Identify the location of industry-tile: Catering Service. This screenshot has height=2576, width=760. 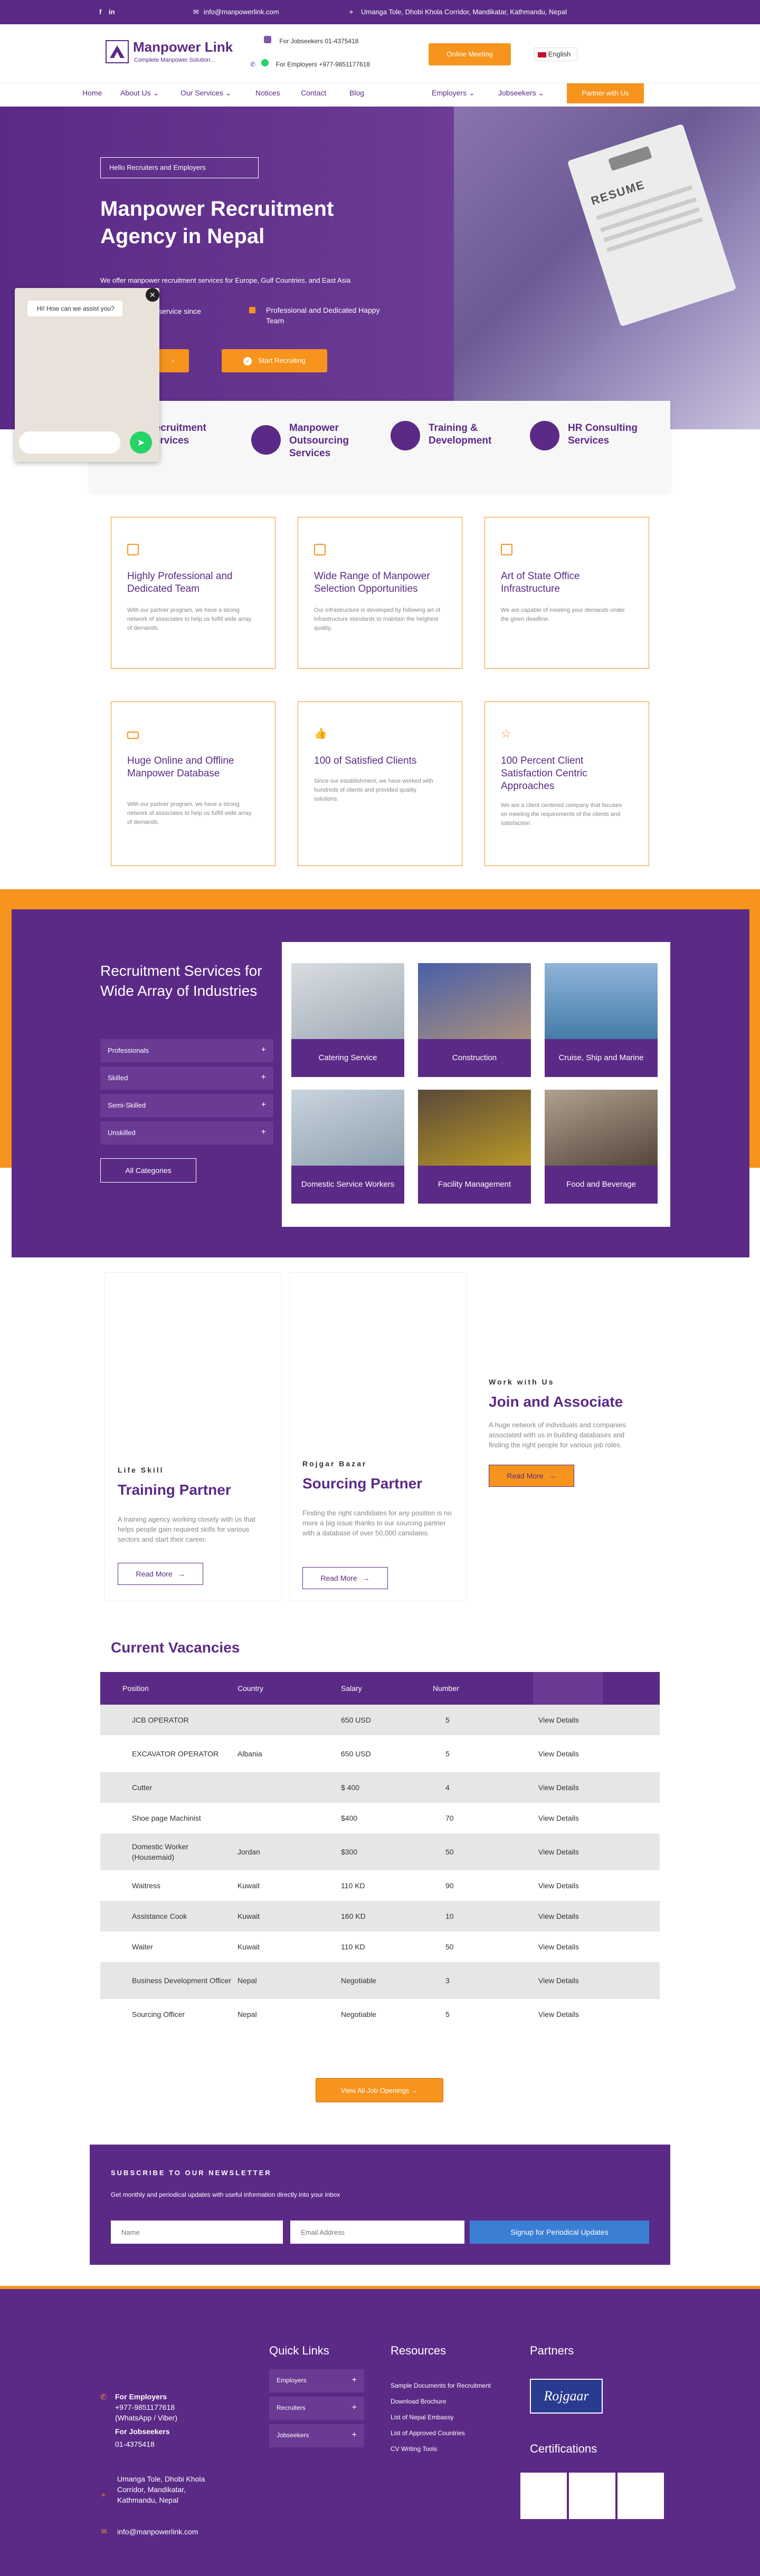
(347, 1020).